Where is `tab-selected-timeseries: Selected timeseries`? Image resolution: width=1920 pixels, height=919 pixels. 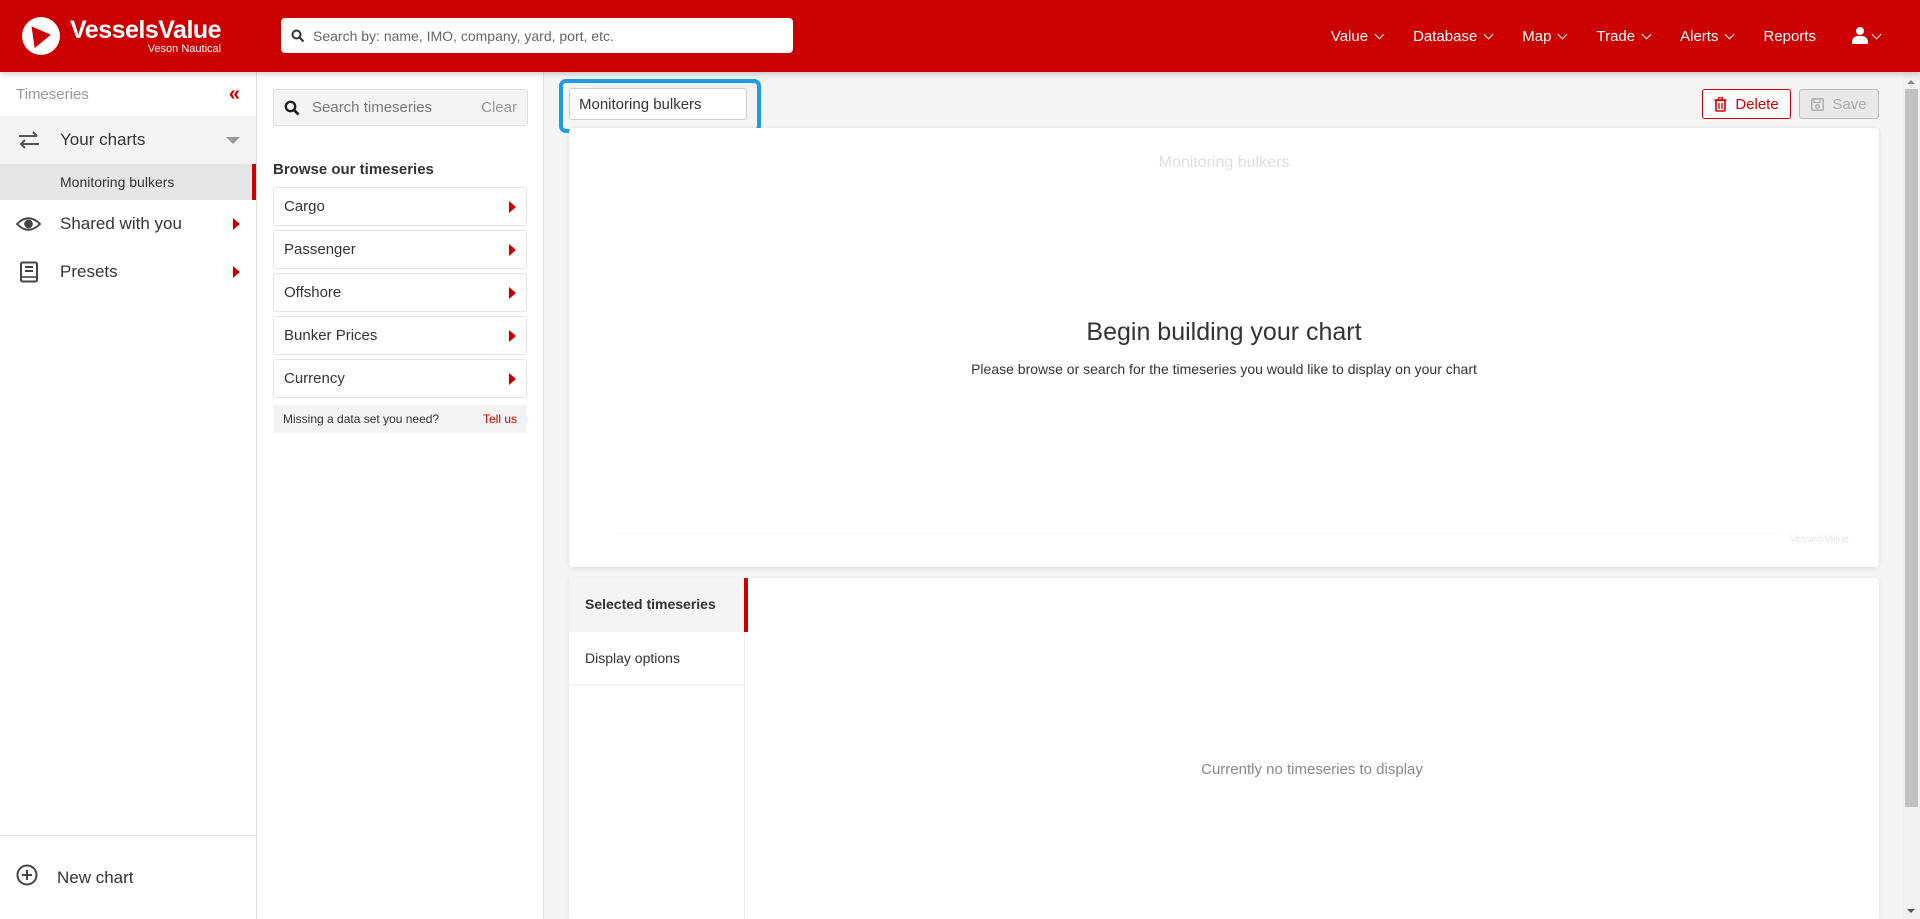
tab-selected-timeseries: Selected timeseries is located at coordinates (658, 605).